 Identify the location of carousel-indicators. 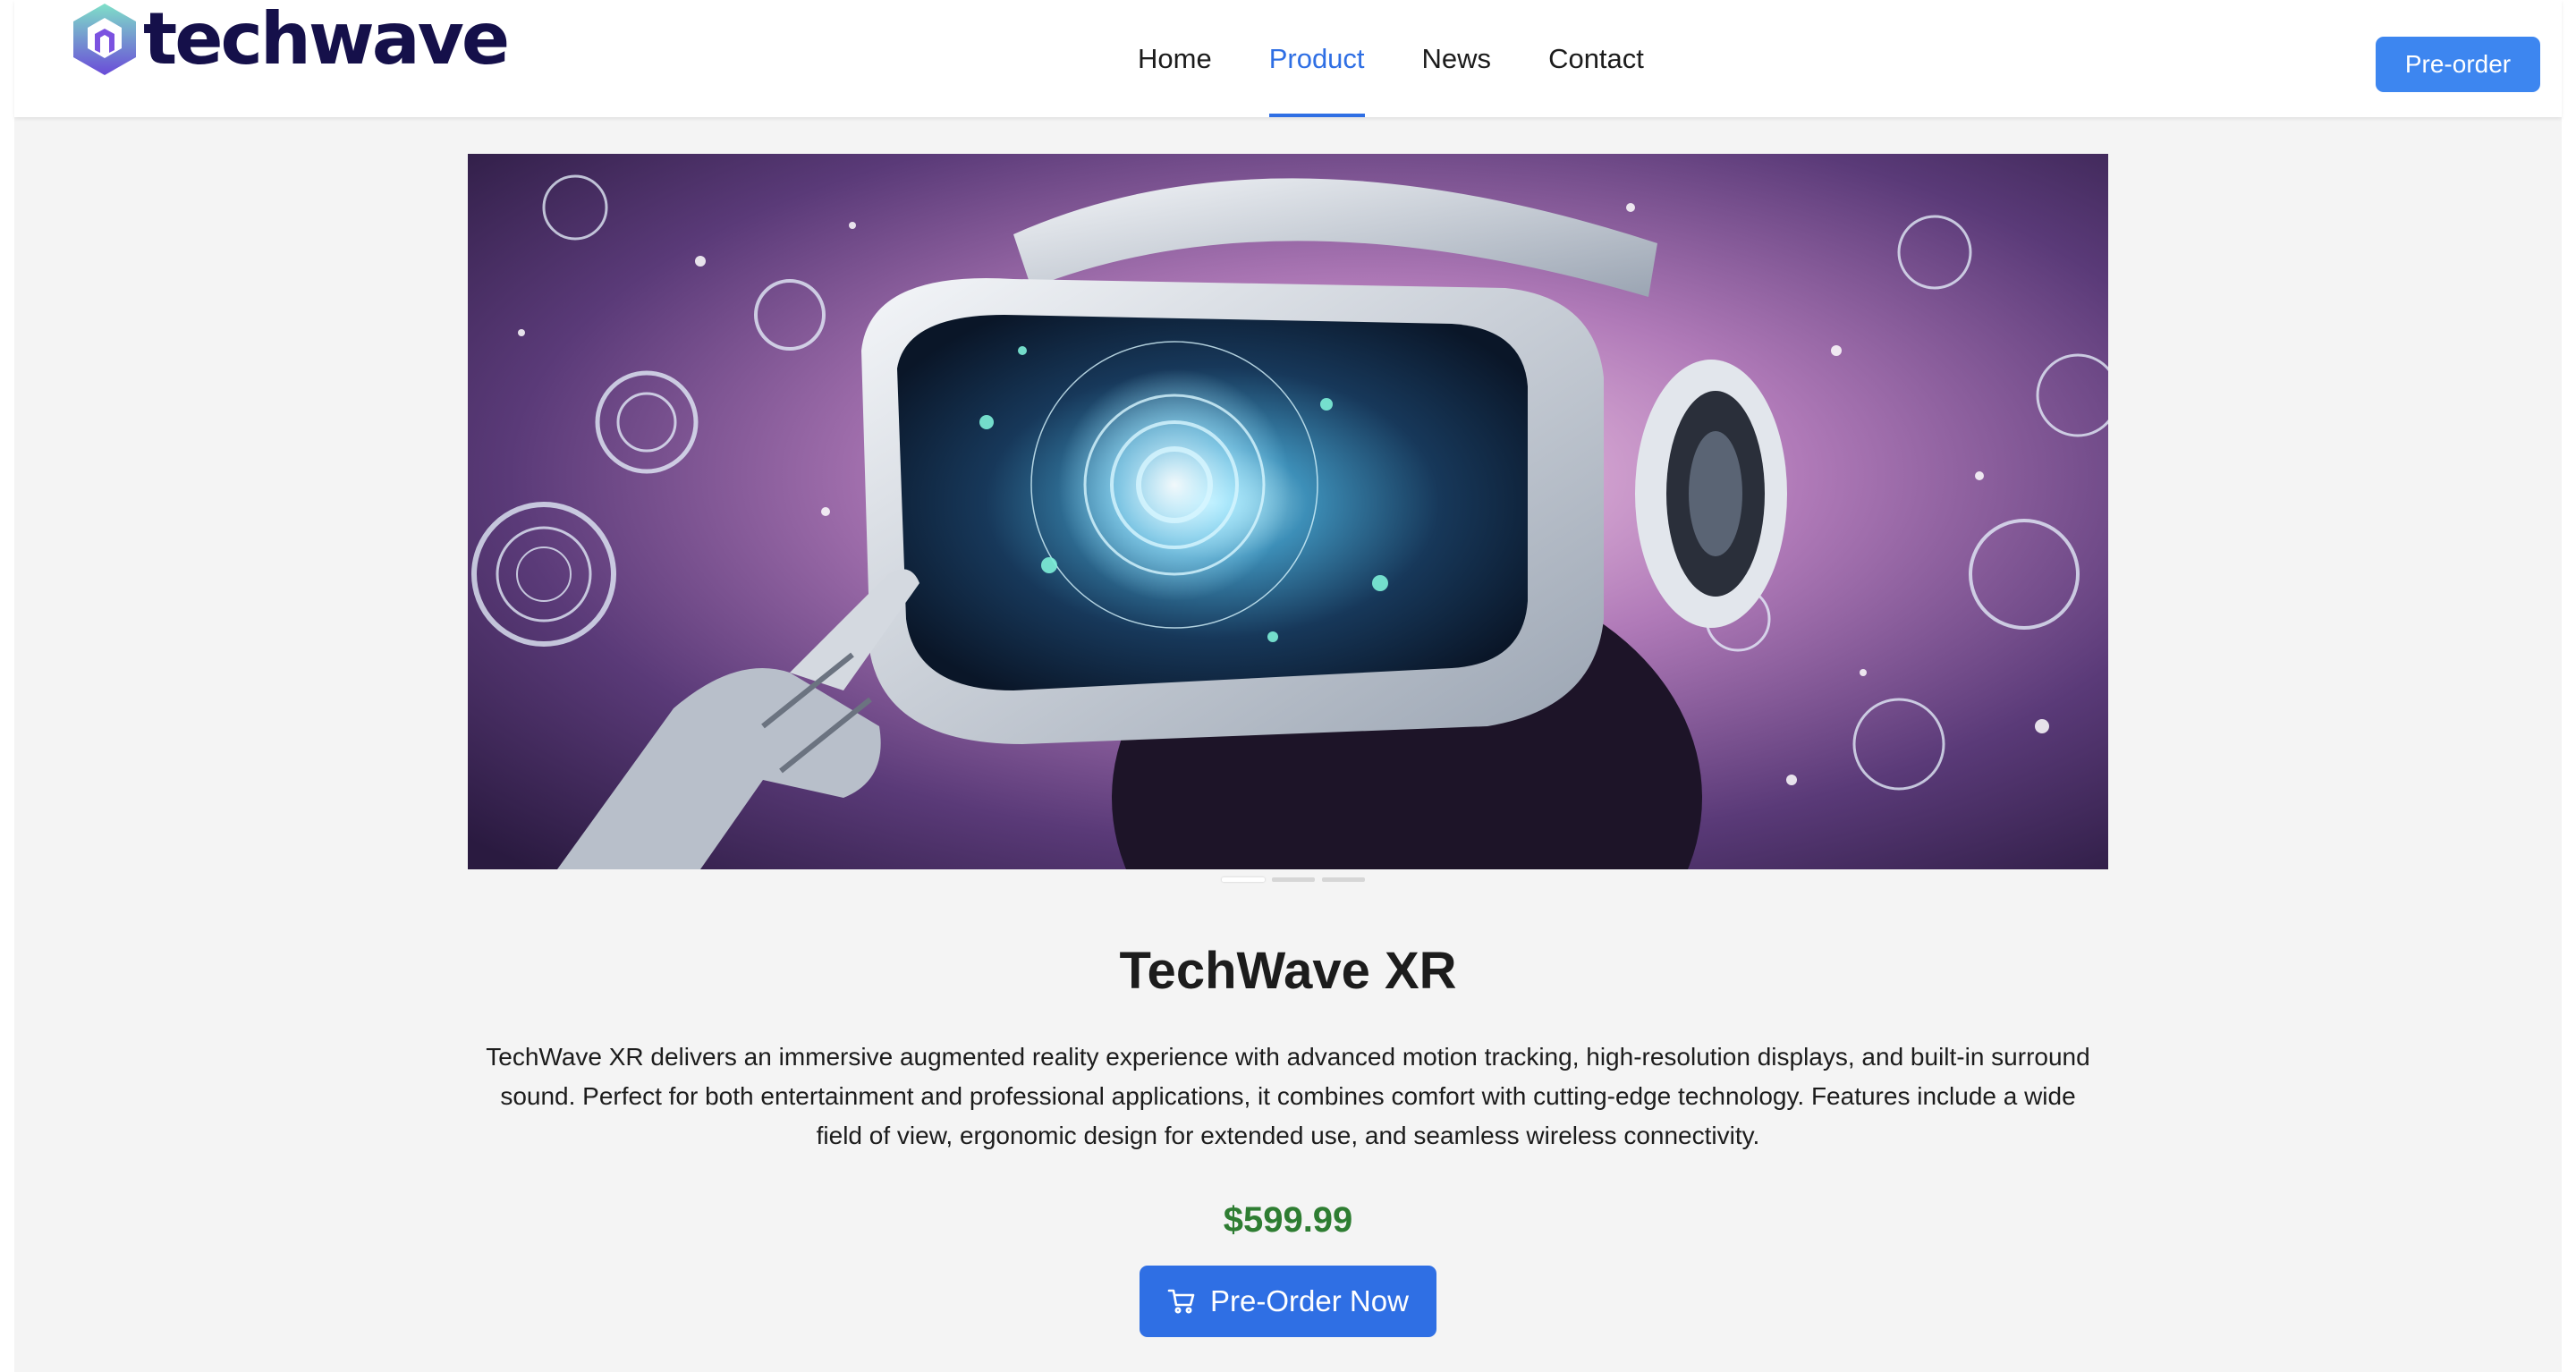
(1297, 879).